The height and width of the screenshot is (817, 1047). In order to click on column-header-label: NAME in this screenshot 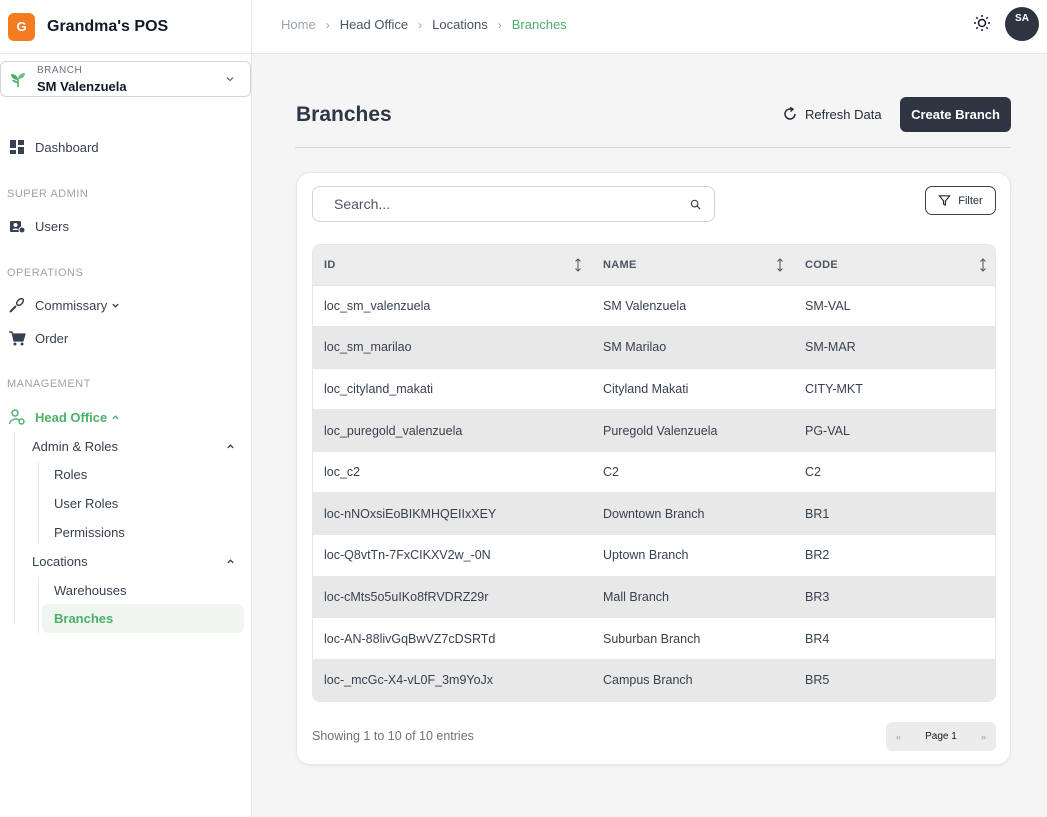, I will do `click(620, 264)`.